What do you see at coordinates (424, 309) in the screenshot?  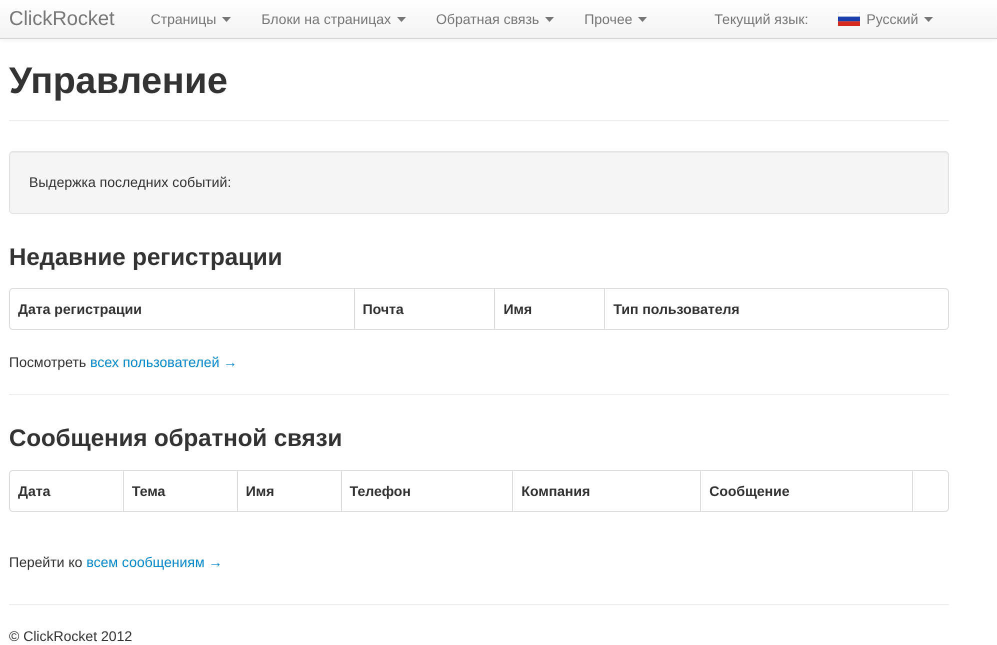 I see `column-header: Почта` at bounding box center [424, 309].